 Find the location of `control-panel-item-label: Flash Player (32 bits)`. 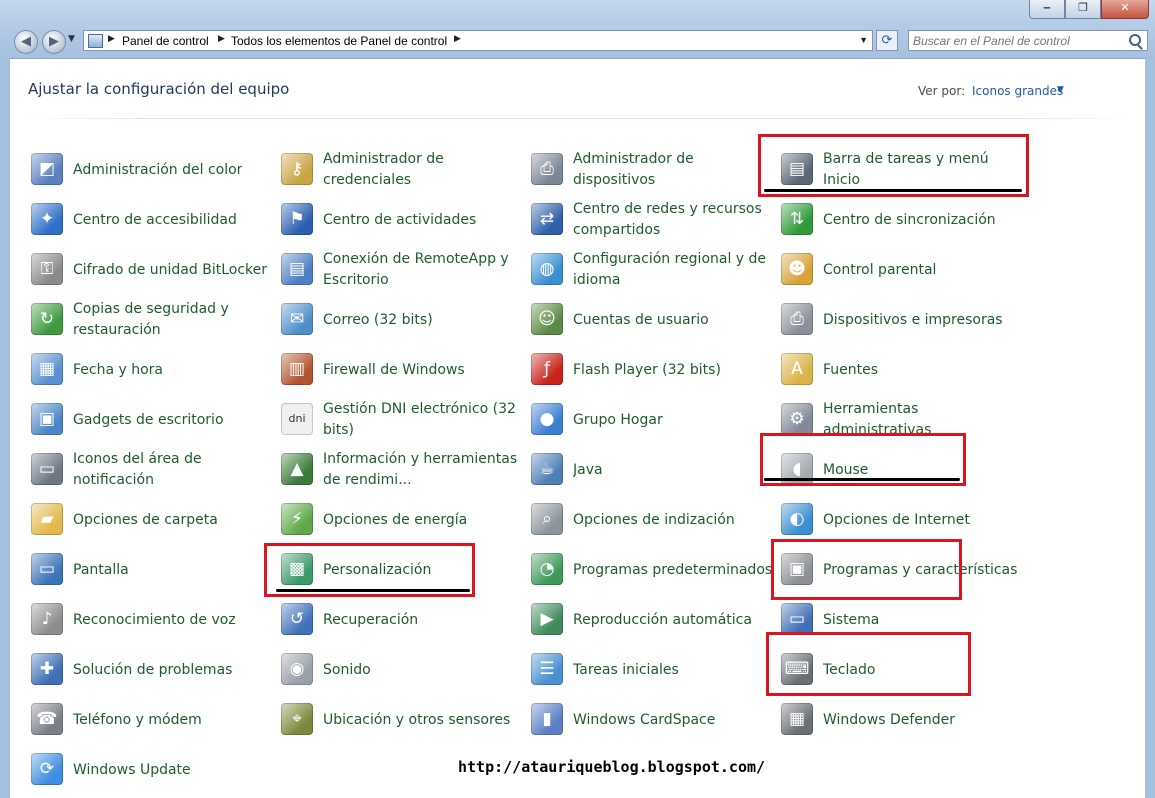

control-panel-item-label: Flash Player (32 bits) is located at coordinates (673, 370).